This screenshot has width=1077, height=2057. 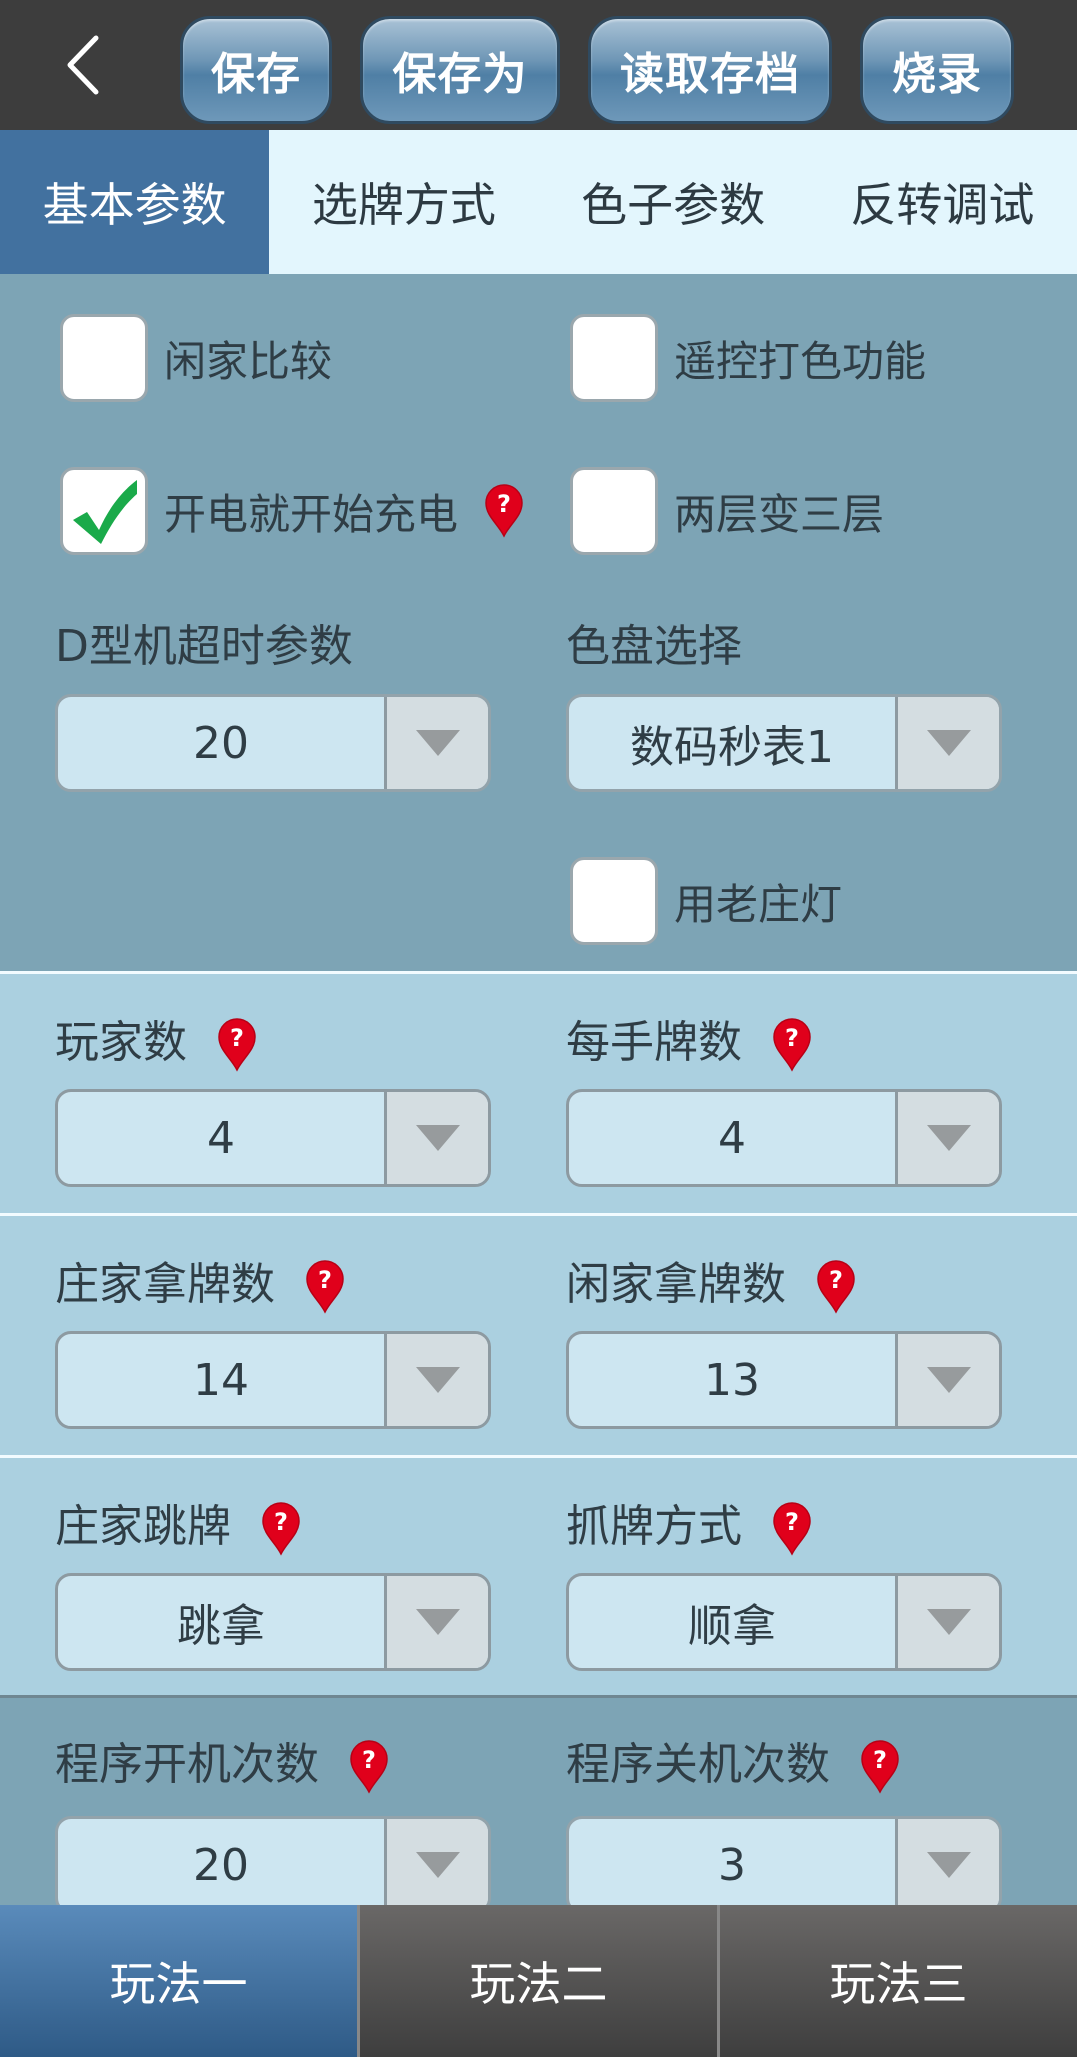 I want to click on field-label-banker-cards: 庄家拿牌数, so click(x=200, y=1280).